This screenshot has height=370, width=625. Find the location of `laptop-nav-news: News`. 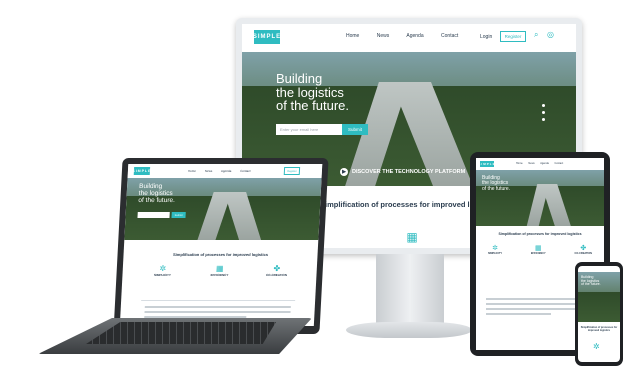

laptop-nav-news: News is located at coordinates (209, 171).